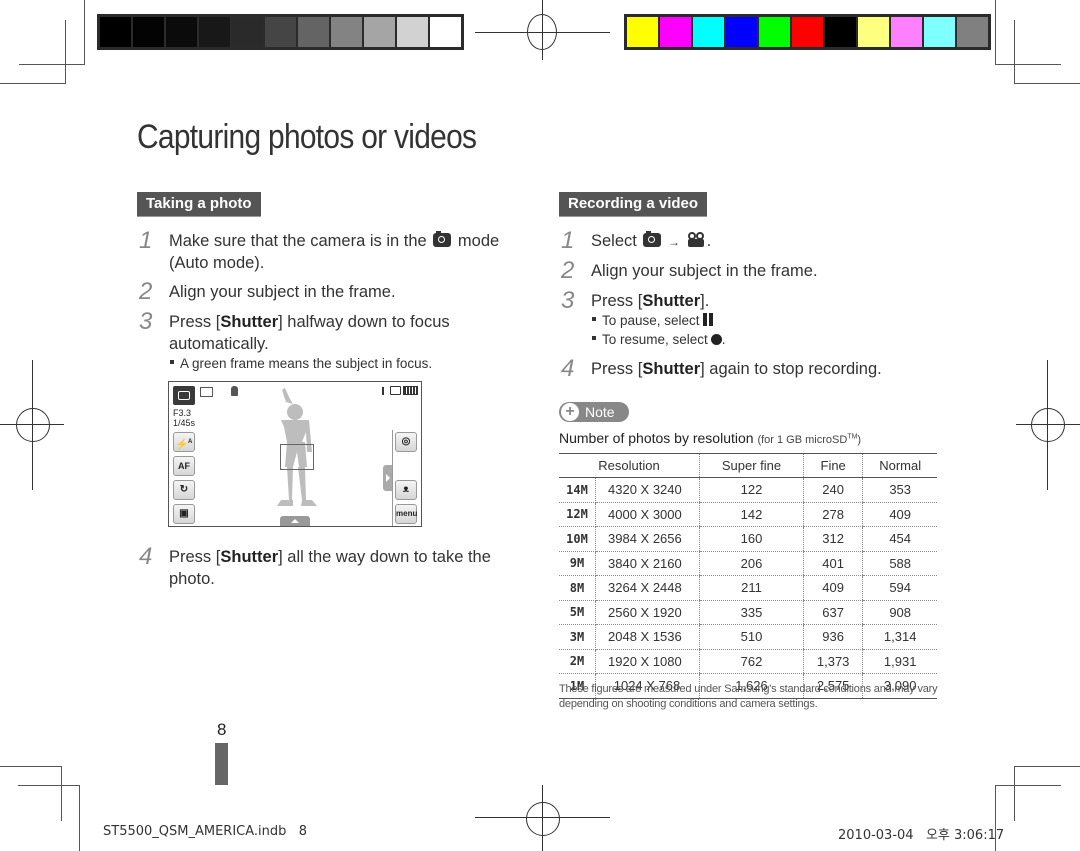 This screenshot has height=851, width=1080. I want to click on step-number: 2, so click(146, 291).